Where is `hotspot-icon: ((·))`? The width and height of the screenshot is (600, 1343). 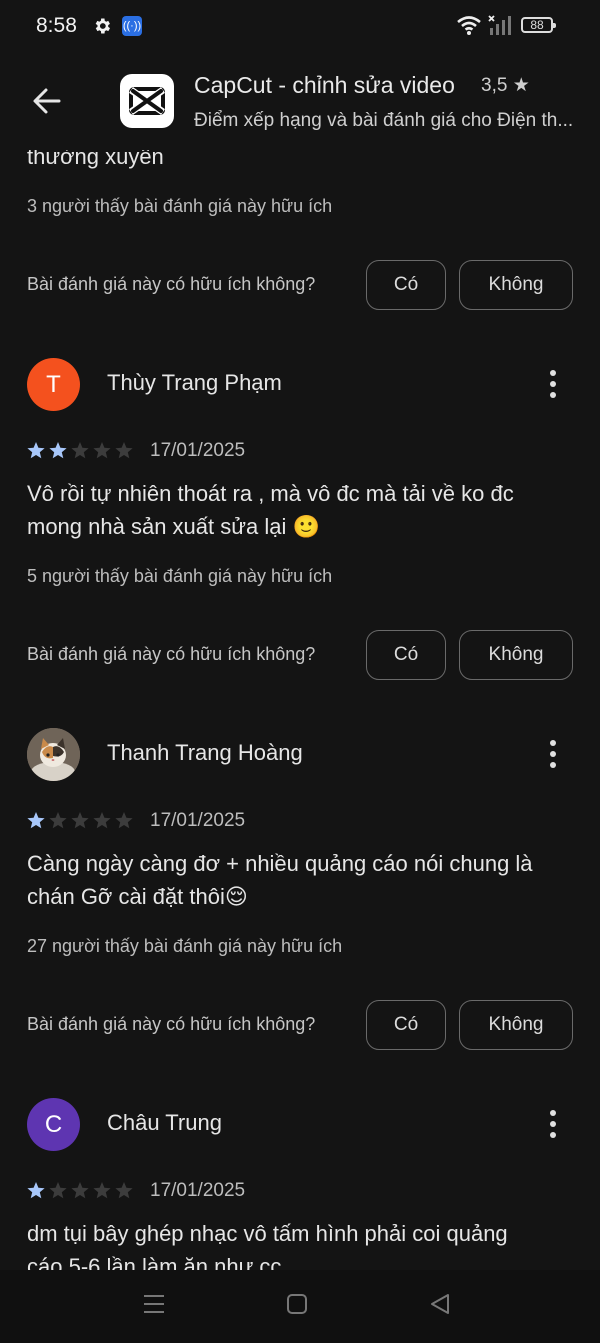 hotspot-icon: ((·)) is located at coordinates (132, 26).